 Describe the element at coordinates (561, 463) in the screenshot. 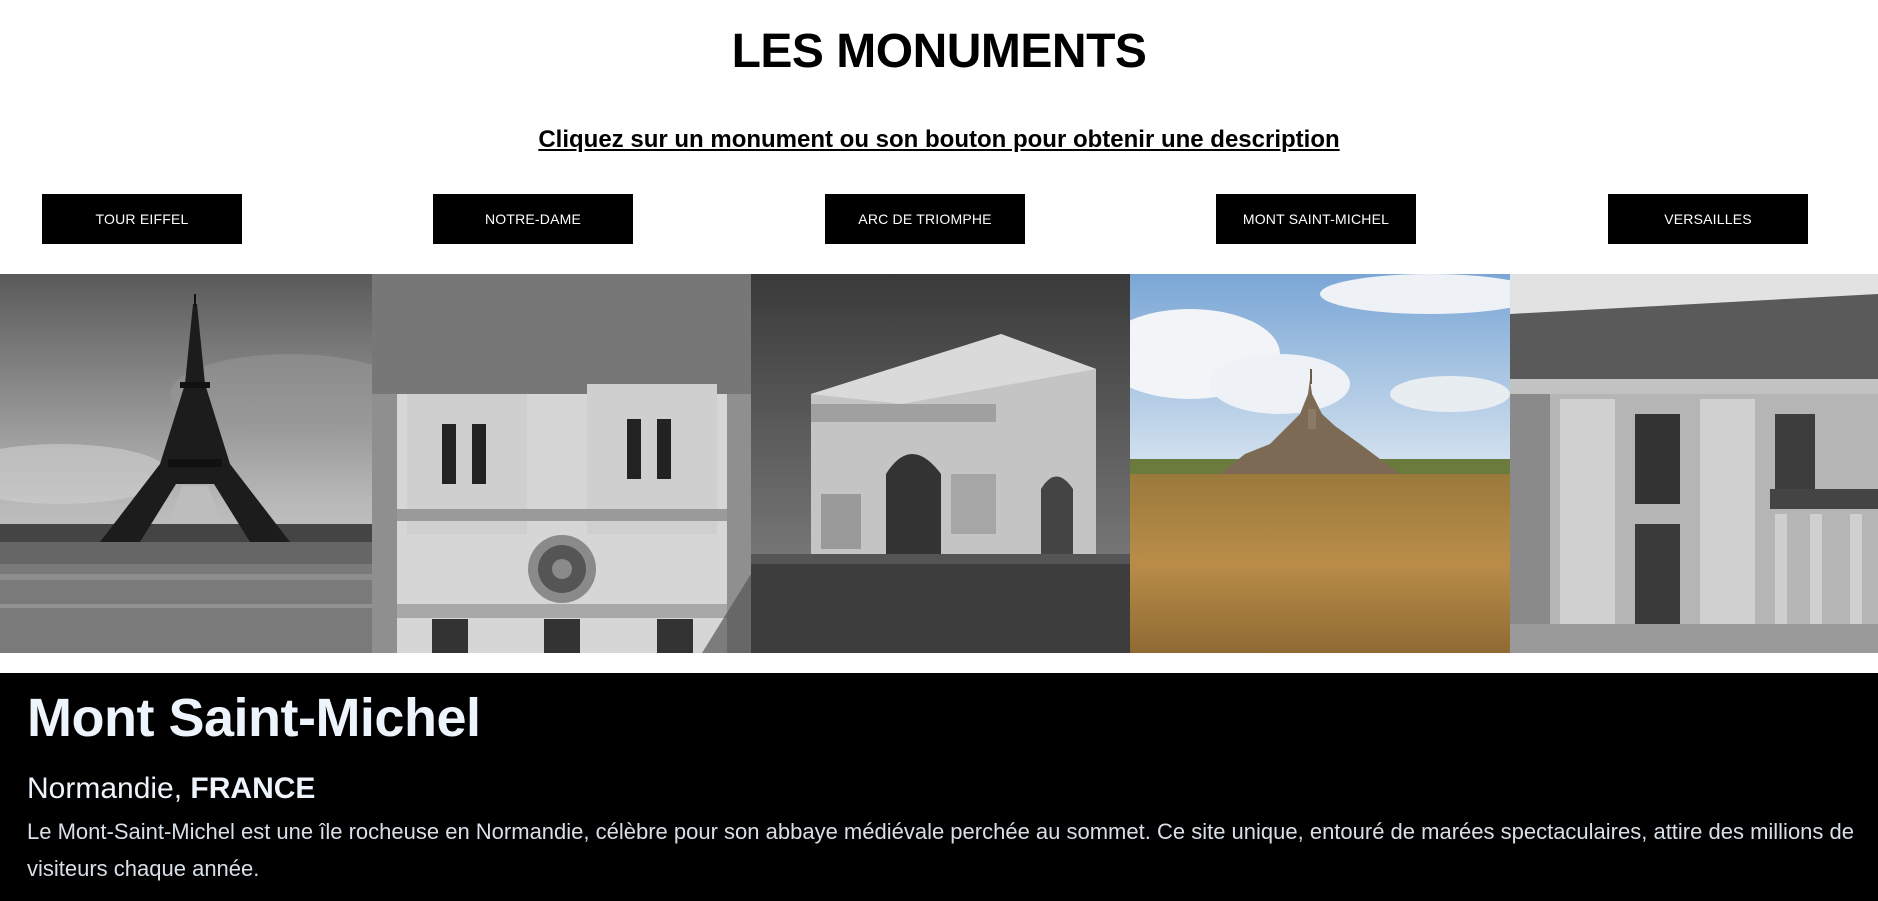

I see `notre-dame-photo` at that location.